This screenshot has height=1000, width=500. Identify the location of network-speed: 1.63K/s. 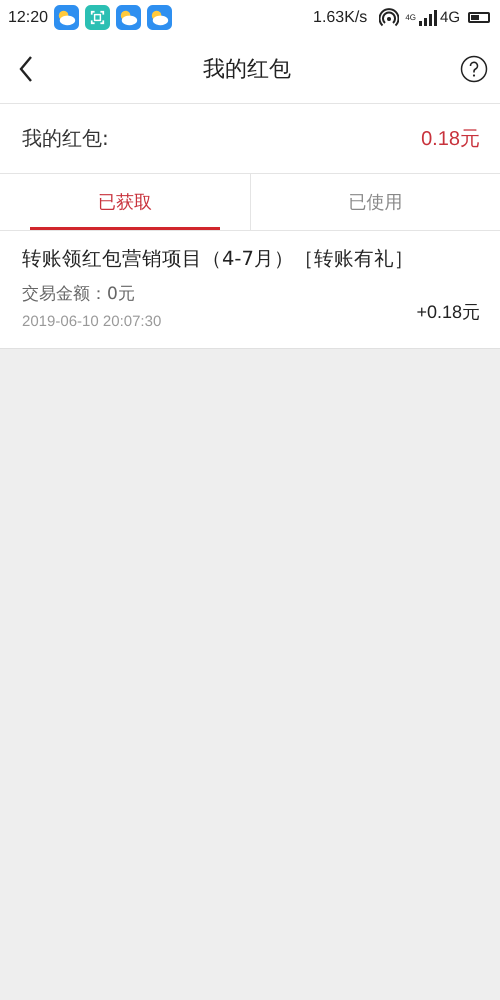
(340, 17).